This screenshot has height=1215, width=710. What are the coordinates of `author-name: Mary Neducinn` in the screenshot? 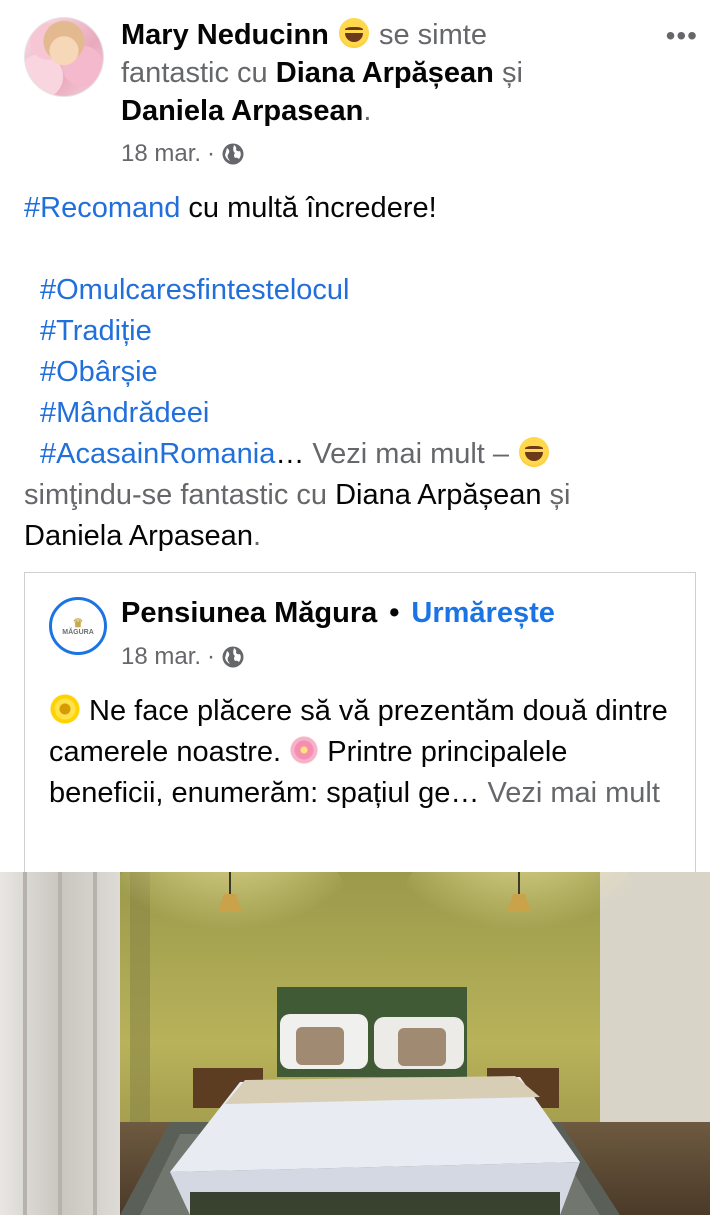 It's located at (225, 35).